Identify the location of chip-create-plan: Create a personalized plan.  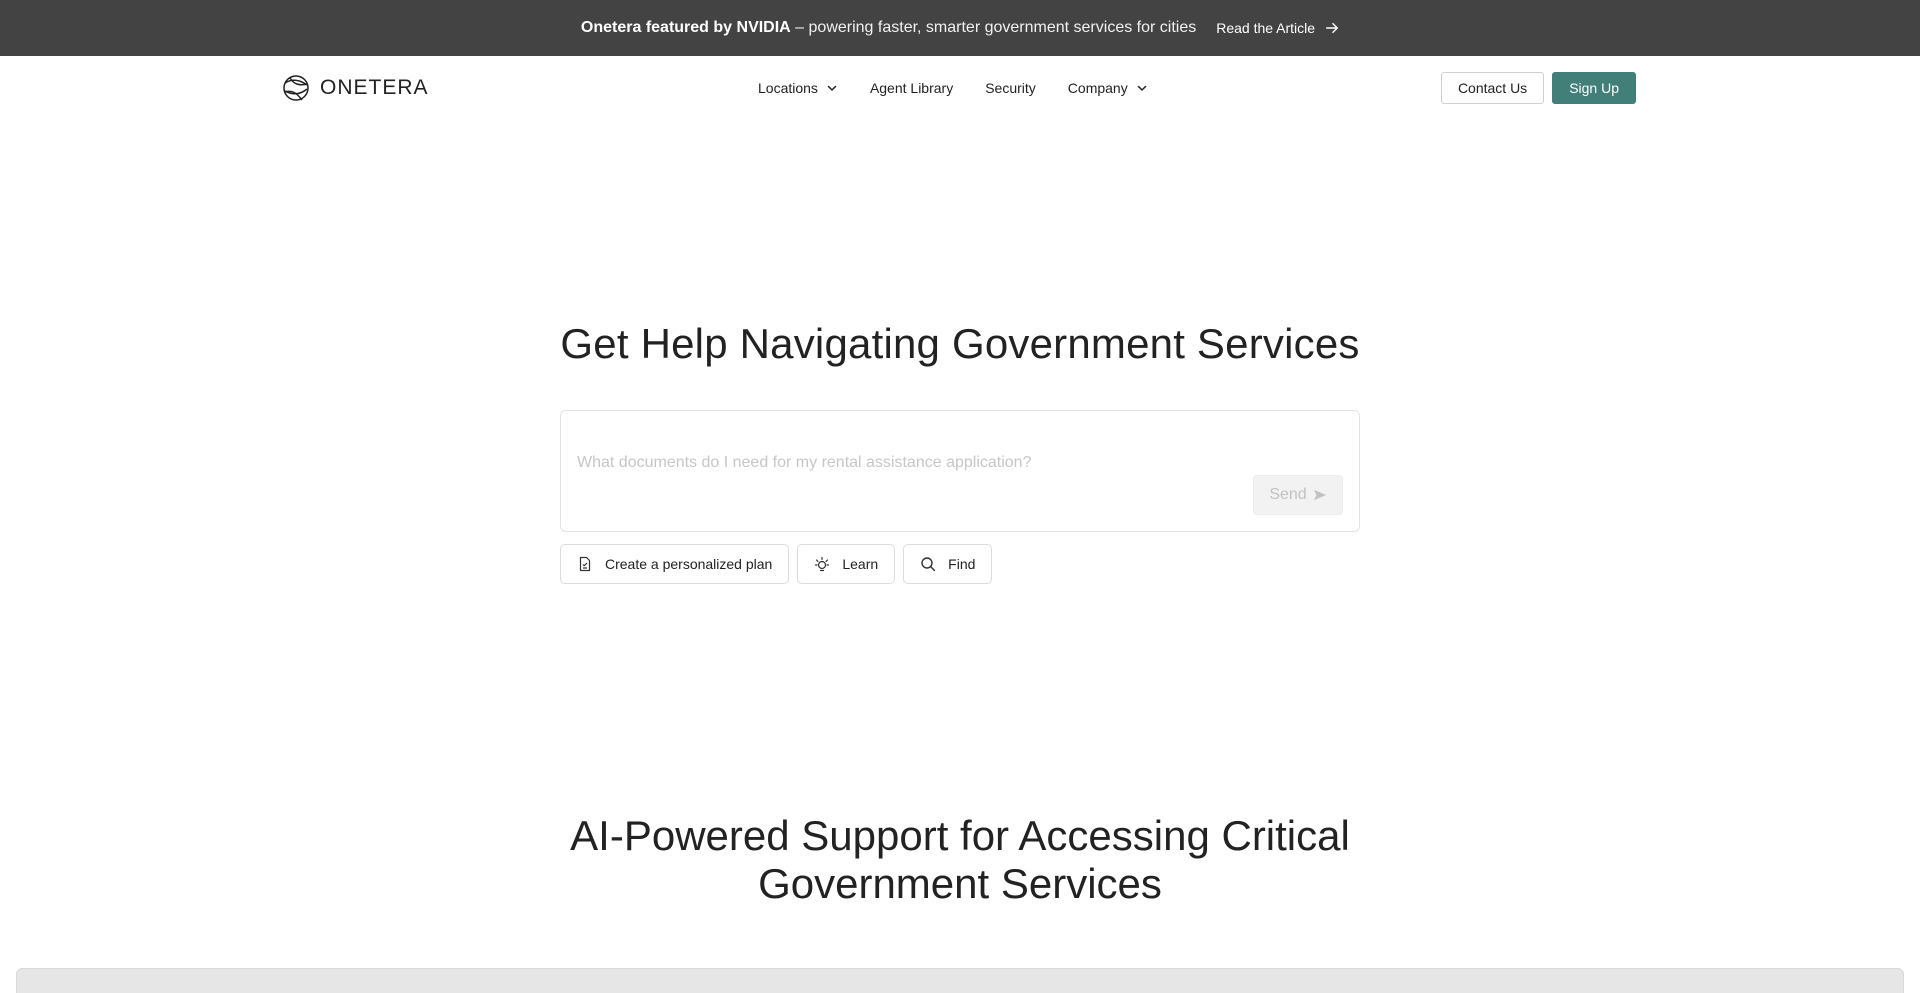
(675, 564).